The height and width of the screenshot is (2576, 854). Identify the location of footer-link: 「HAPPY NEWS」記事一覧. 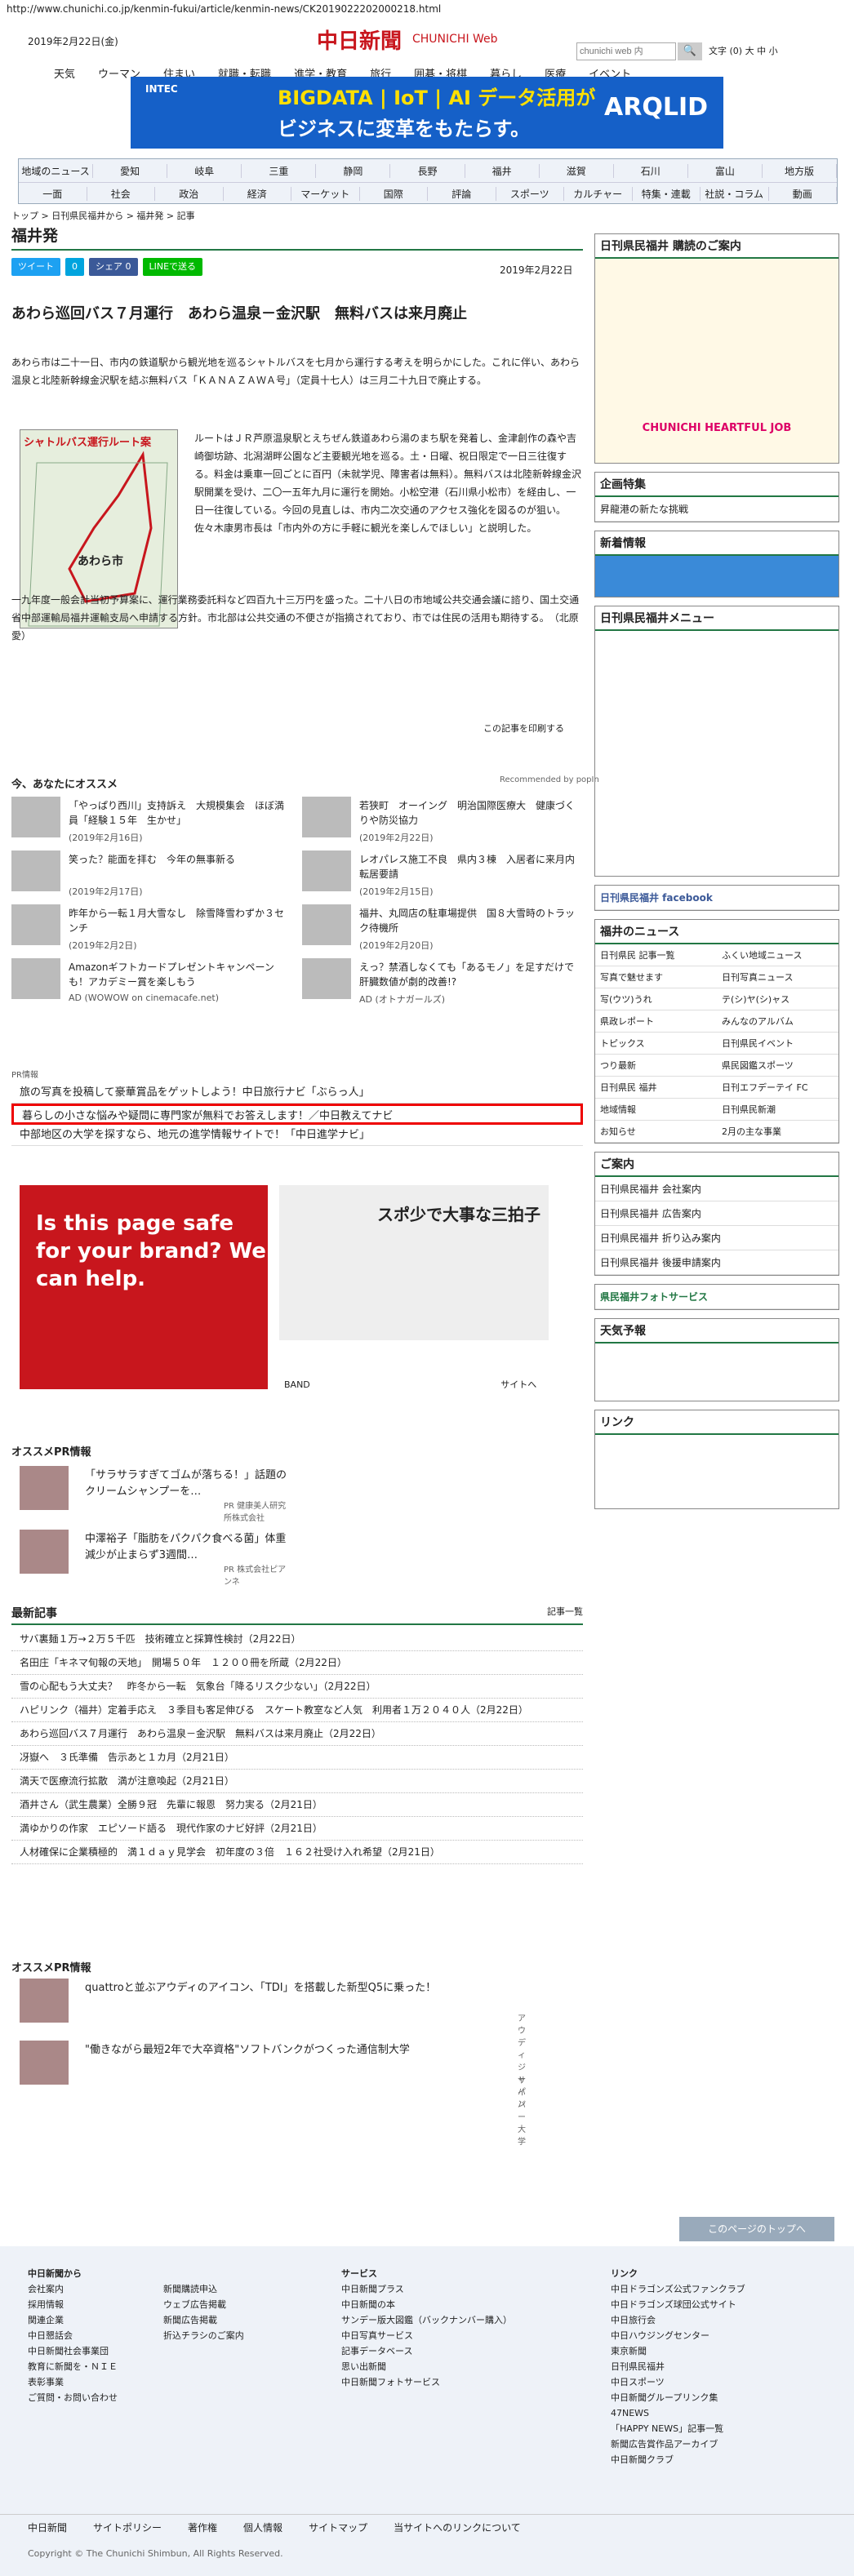
(678, 2428).